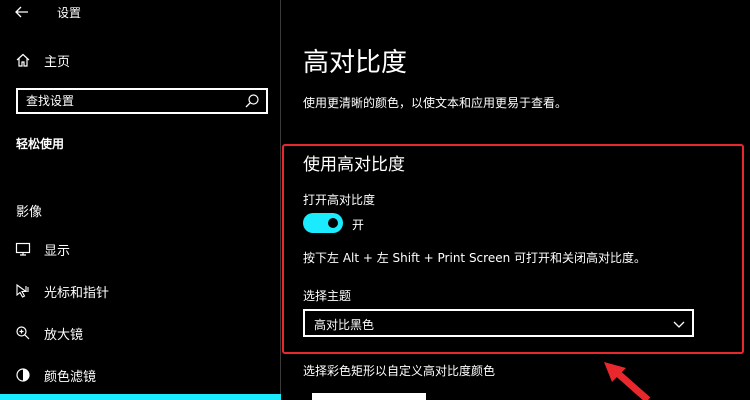 The height and width of the screenshot is (400, 750). Describe the element at coordinates (77, 293) in the screenshot. I see `sidebar-item-label: 光标和指针` at that location.